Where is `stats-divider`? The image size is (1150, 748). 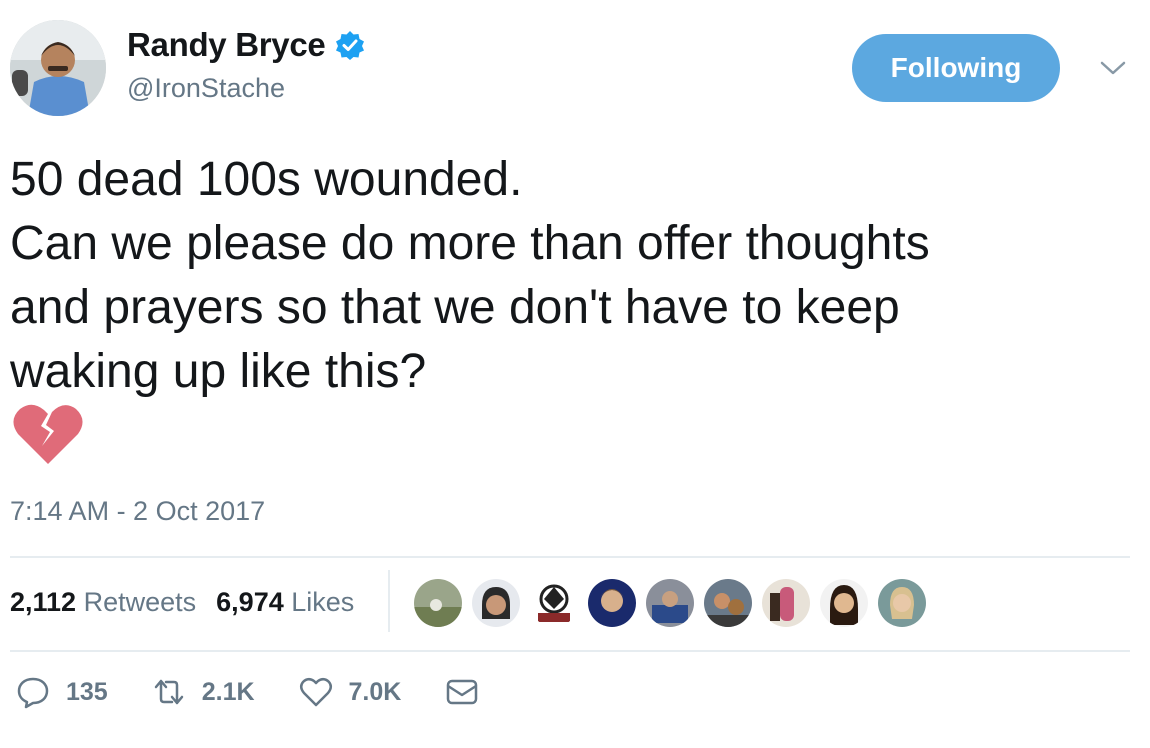 stats-divider is located at coordinates (389, 601).